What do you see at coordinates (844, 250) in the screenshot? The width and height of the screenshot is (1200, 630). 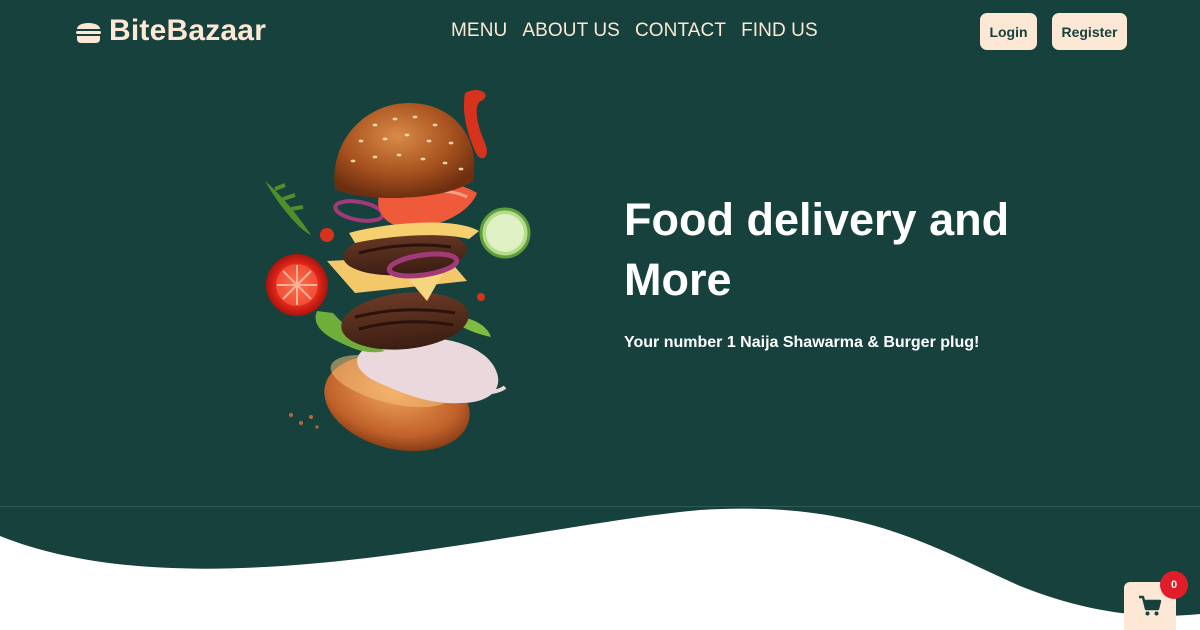 I see `hero-title: Food delivery and More` at bounding box center [844, 250].